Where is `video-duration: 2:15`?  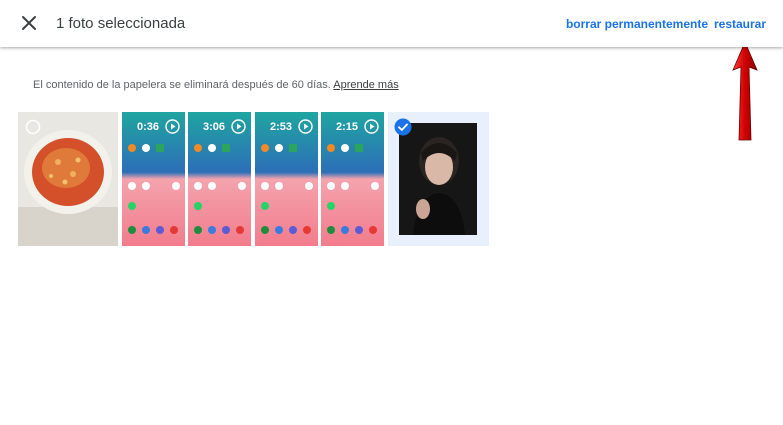
video-duration: 2:15 is located at coordinates (347, 127).